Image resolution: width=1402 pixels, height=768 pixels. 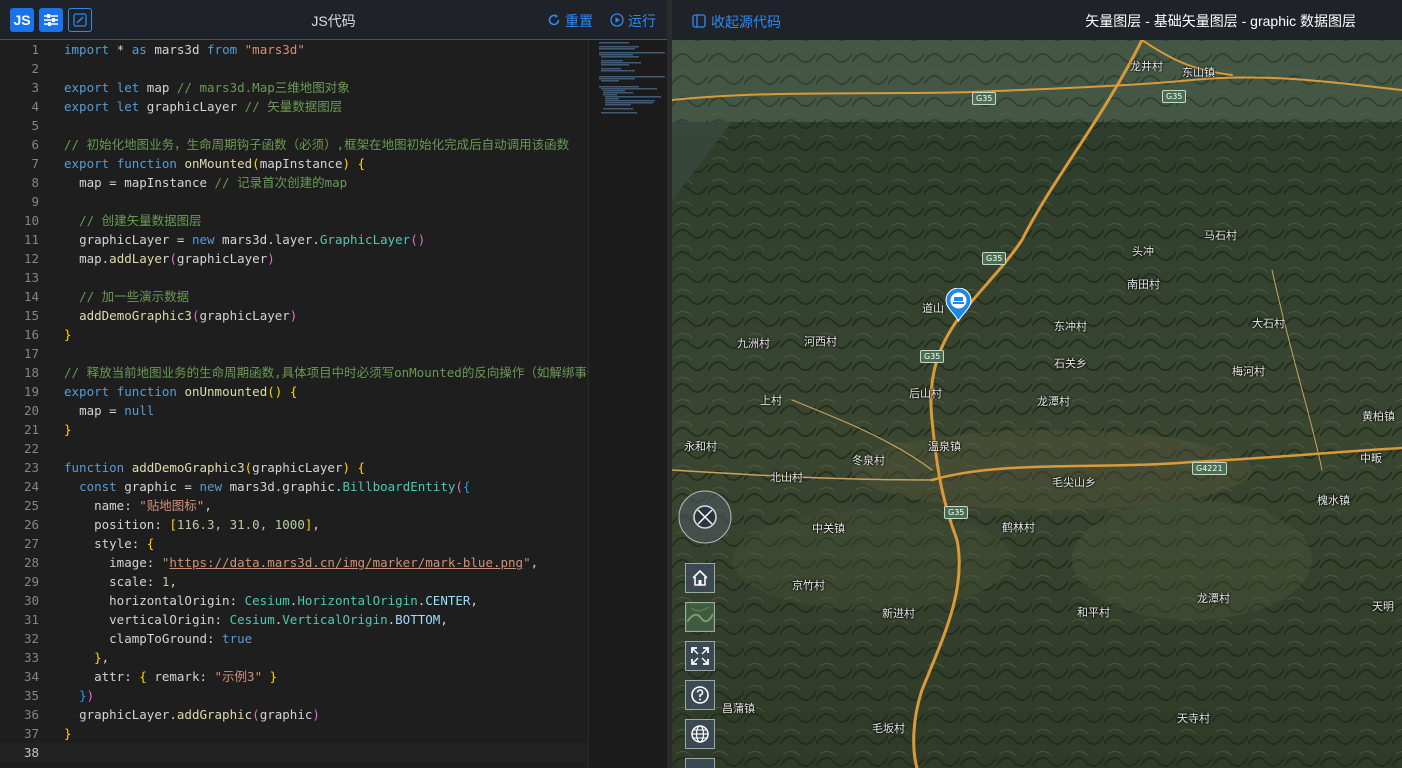 What do you see at coordinates (808, 585) in the screenshot?
I see `map-label: 京竹村` at bounding box center [808, 585].